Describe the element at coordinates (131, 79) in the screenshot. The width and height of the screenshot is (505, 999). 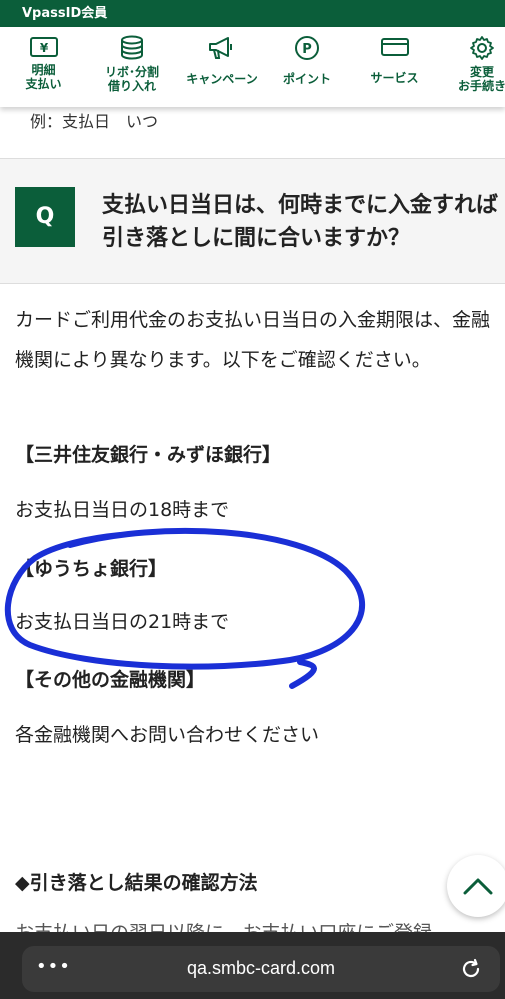
I see `nav-label-revolving: リボ･分割 借り入れ` at that location.